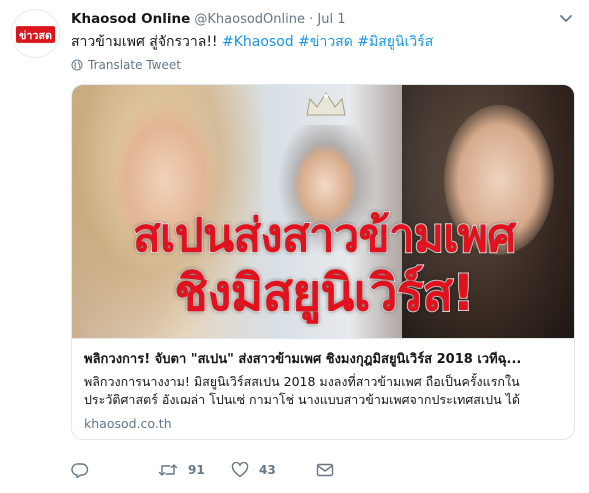 The image size is (589, 493). Describe the element at coordinates (325, 235) in the screenshot. I see `image-headline-line-1: สเปนส่งสาวข้ามเพศ` at that location.